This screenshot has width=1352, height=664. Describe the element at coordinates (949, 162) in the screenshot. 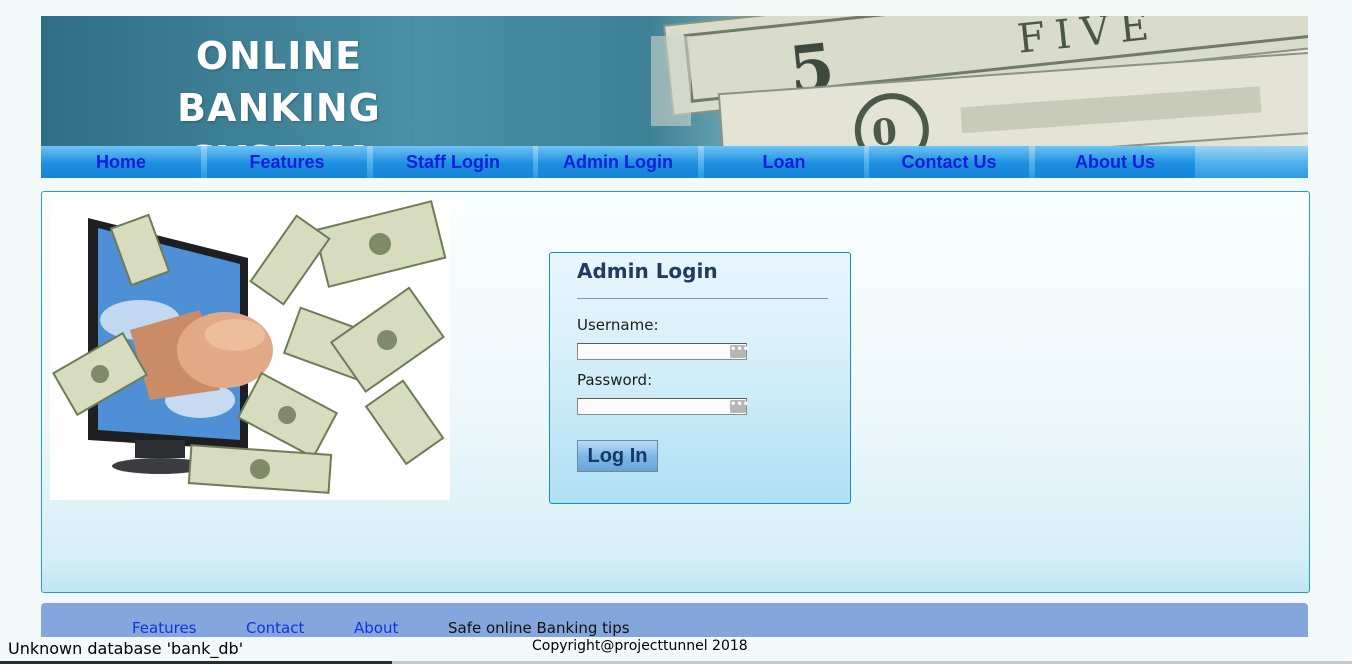

I see `nav-contact-us: Contact Us` at that location.